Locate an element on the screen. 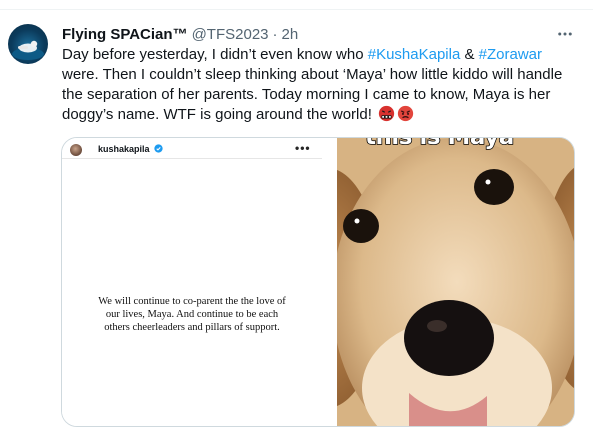 The height and width of the screenshot is (442, 593). angry-cursing-face-icon is located at coordinates (386, 113).